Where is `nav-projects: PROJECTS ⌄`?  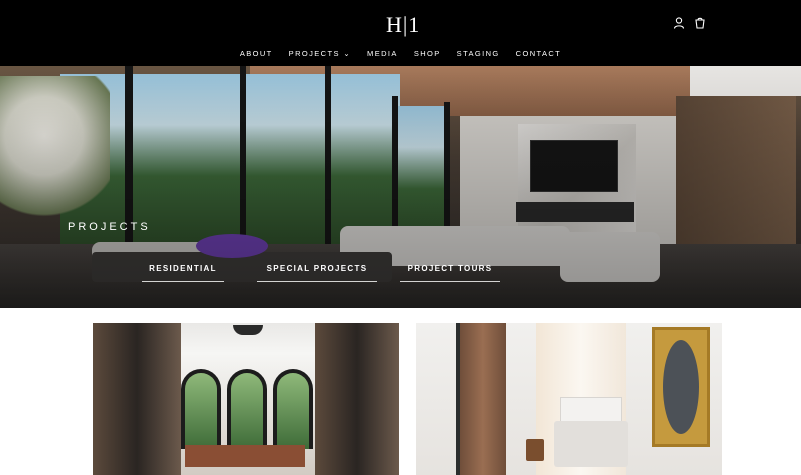
nav-projects: PROJECTS ⌄ is located at coordinates (320, 54).